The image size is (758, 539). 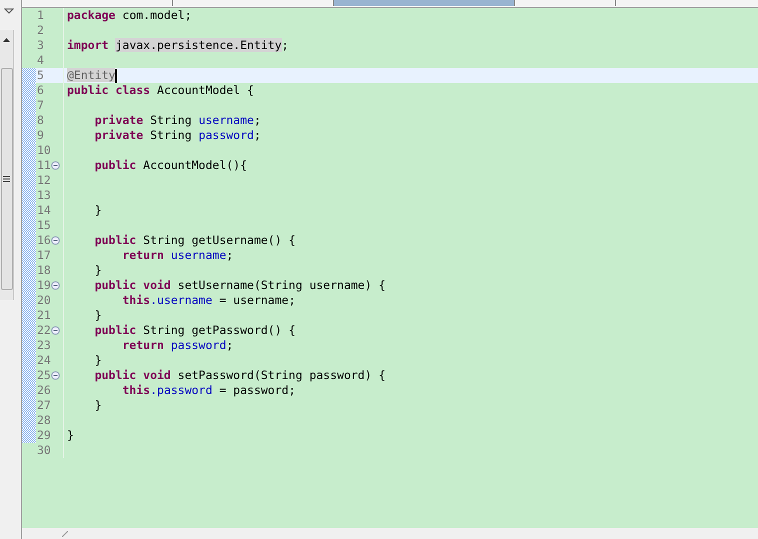 What do you see at coordinates (40, 75) in the screenshot?
I see `line-number: 5` at bounding box center [40, 75].